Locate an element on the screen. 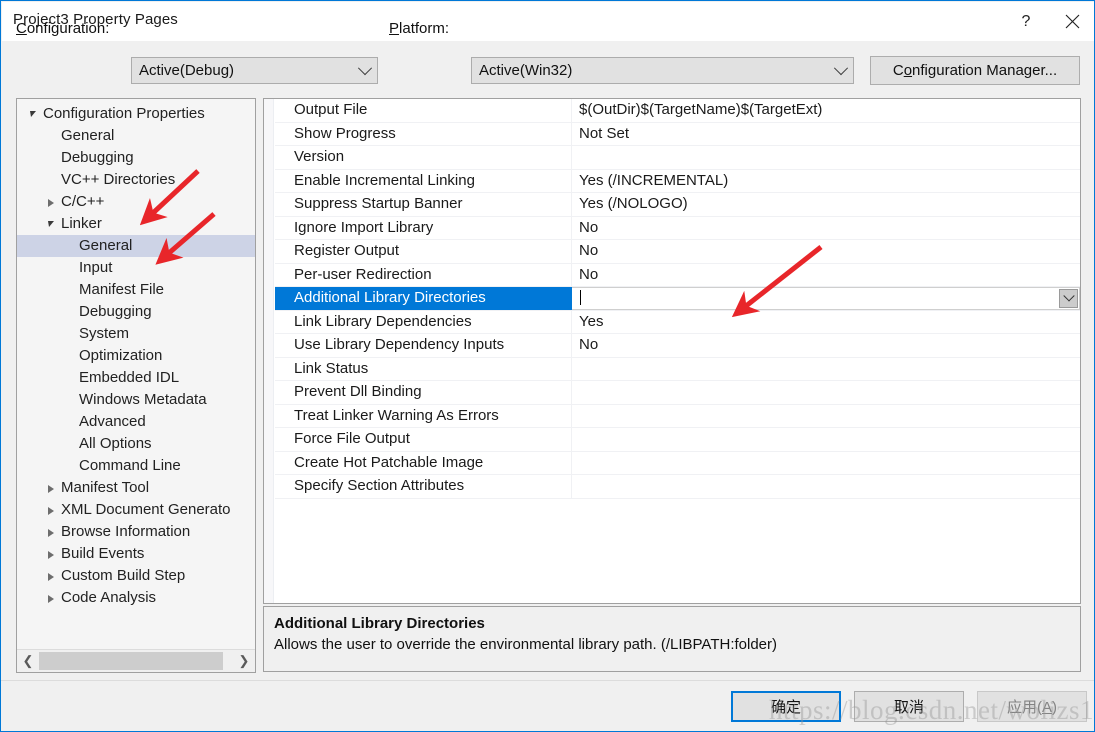 This screenshot has width=1095, height=732. property-value-input is located at coordinates (826, 298).